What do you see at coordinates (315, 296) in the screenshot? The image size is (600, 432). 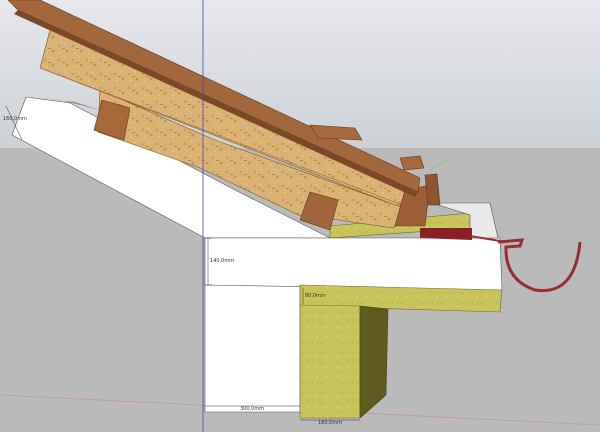 I see `dim-label-fascia-small: 80,0mm` at bounding box center [315, 296].